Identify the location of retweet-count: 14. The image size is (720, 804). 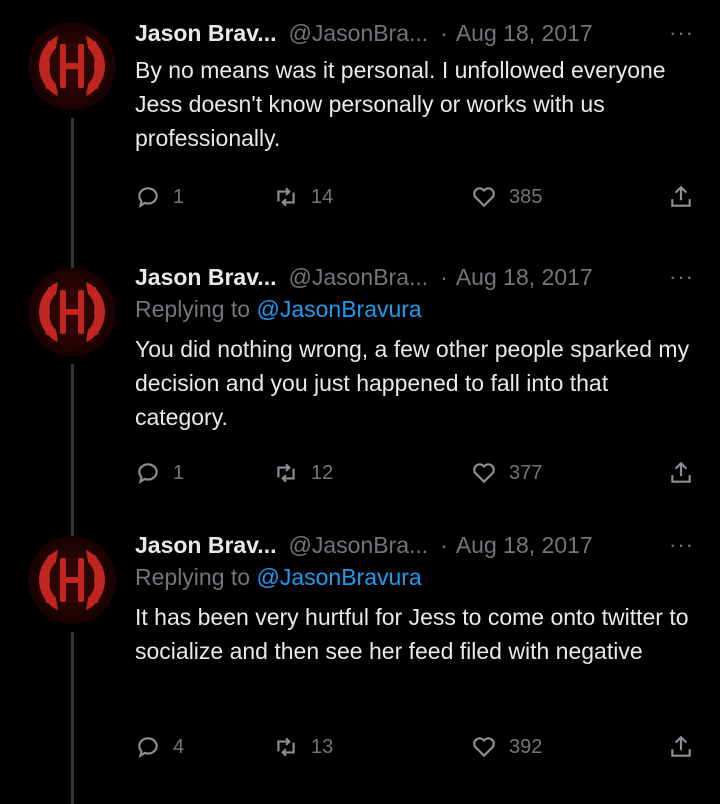
(322, 196).